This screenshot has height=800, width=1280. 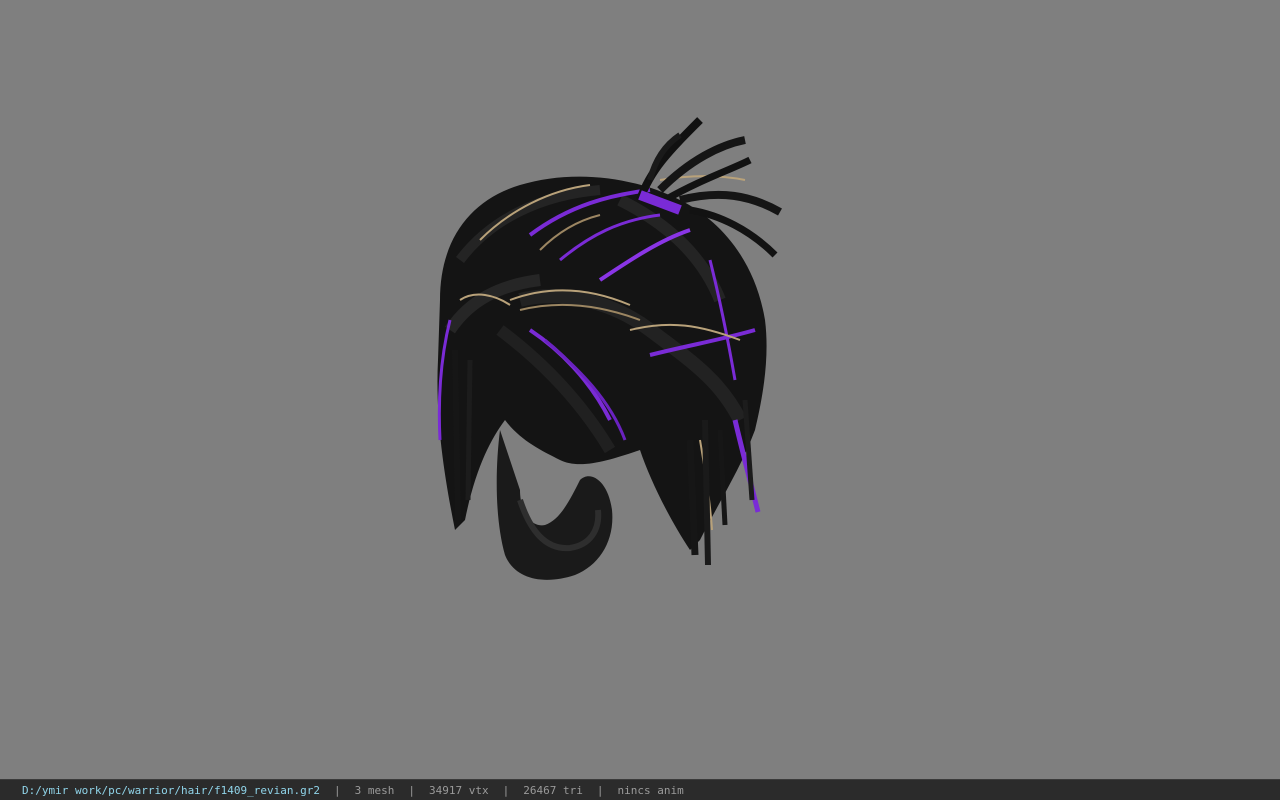 I want to click on status-mesh-count: 3 mesh, so click(x=374, y=790).